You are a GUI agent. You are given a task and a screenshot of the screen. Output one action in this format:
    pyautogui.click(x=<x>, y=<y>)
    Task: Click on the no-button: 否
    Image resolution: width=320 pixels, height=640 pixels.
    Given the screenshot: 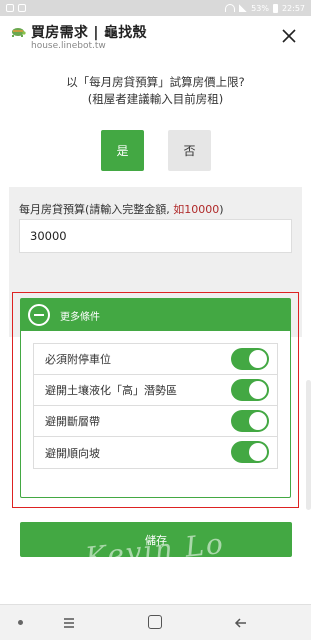 What is the action you would take?
    pyautogui.click(x=189, y=150)
    